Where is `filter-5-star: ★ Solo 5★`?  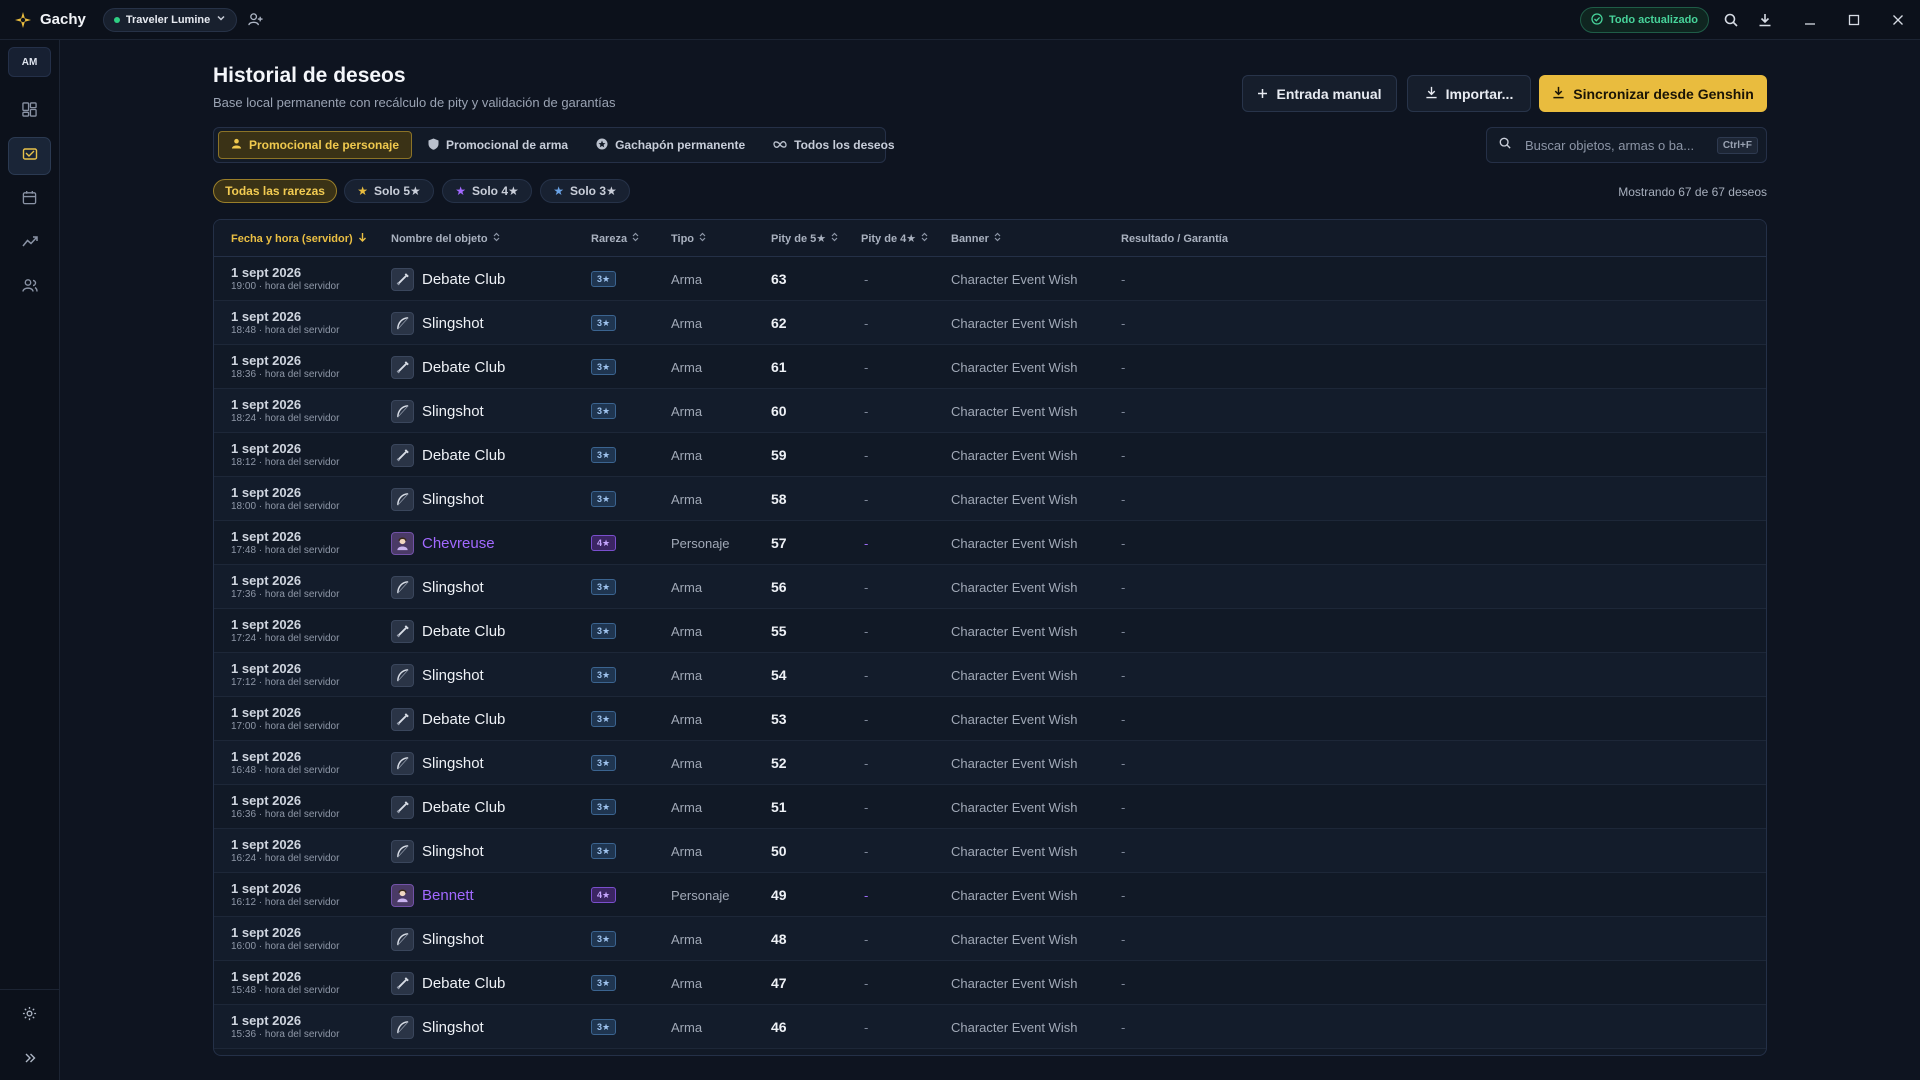 filter-5-star: ★ Solo 5★ is located at coordinates (389, 191).